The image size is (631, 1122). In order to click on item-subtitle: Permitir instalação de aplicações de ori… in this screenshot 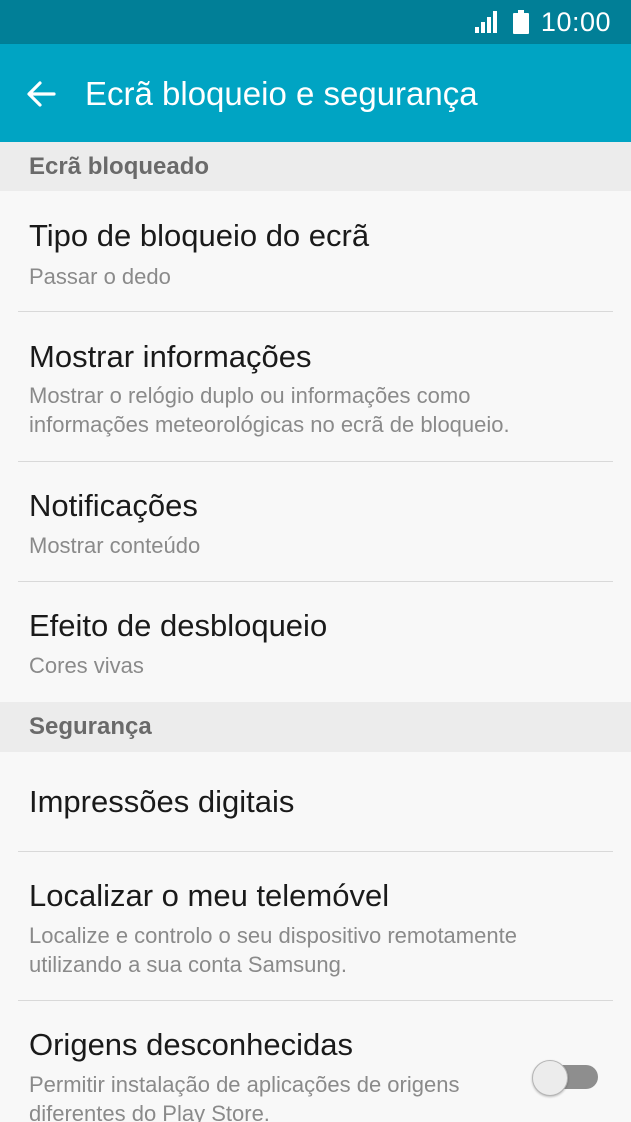, I will do `click(244, 1097)`.